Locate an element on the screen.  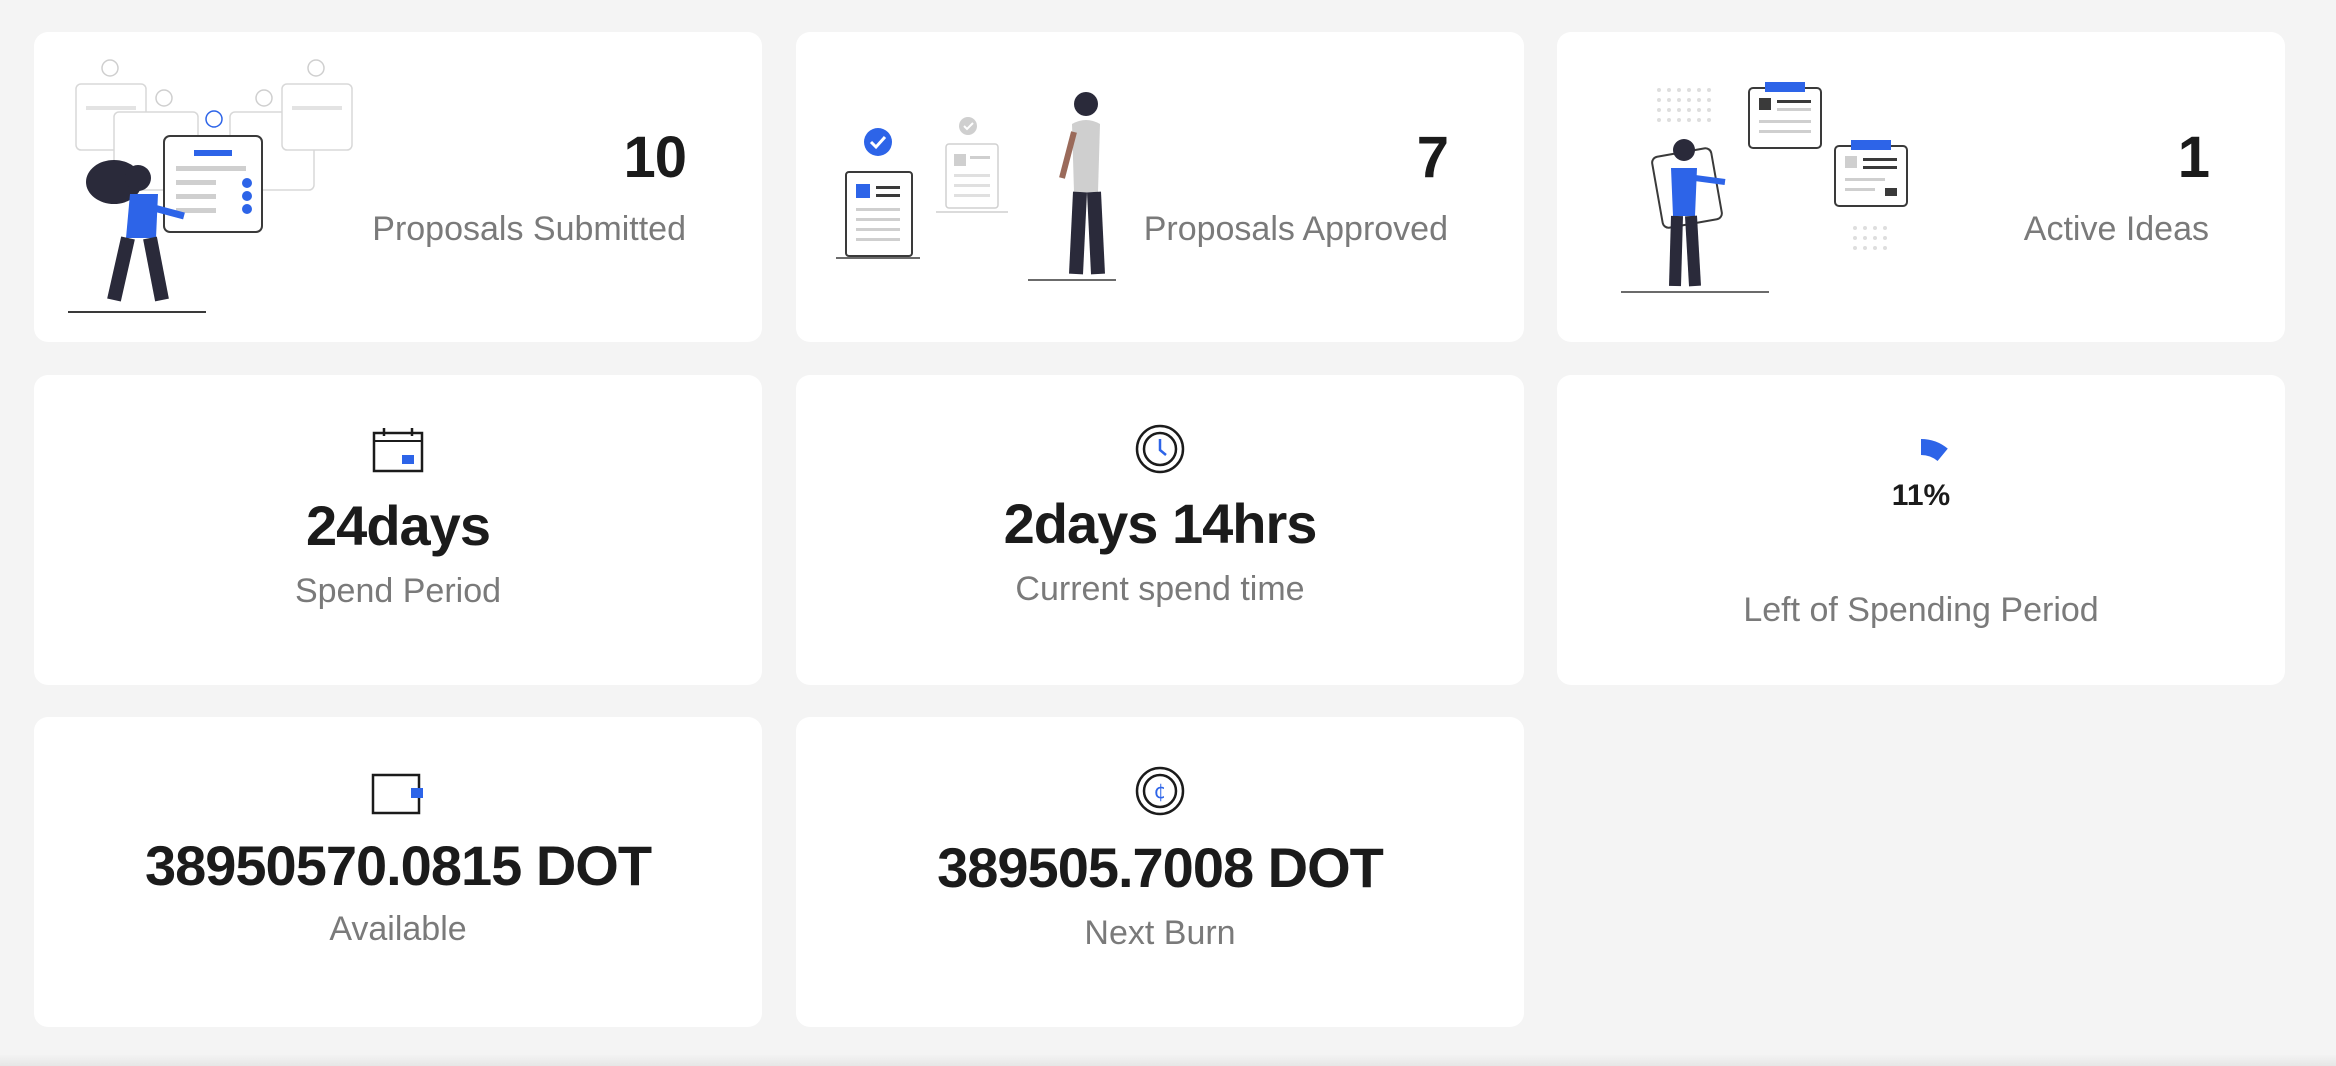
available-label: Available is located at coordinates (398, 929).